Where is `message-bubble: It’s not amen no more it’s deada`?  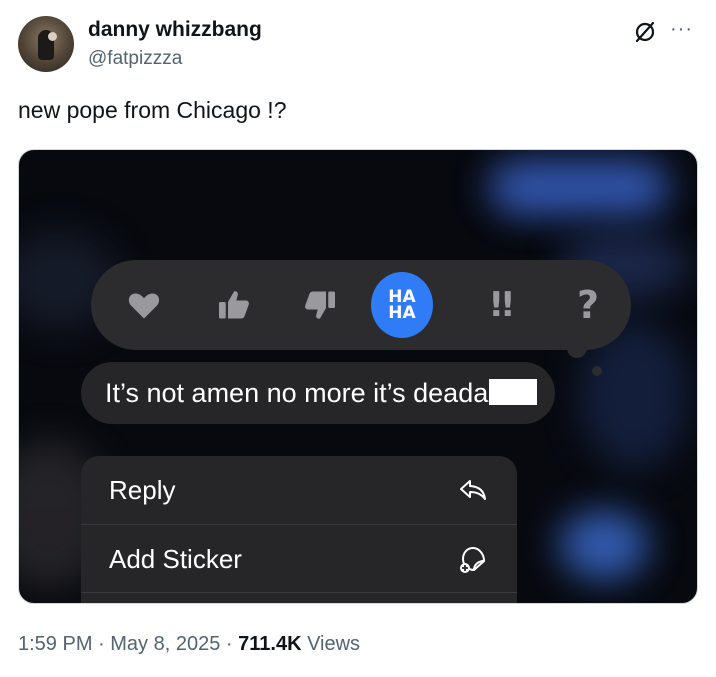
message-bubble: It’s not amen no more it’s deada is located at coordinates (318, 393).